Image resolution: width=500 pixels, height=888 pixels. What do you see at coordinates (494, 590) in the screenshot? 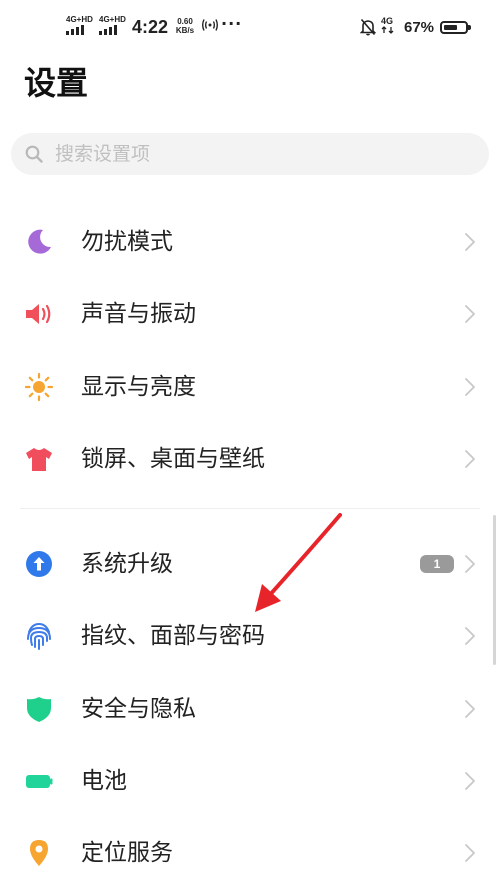
I see `scrollbar` at bounding box center [494, 590].